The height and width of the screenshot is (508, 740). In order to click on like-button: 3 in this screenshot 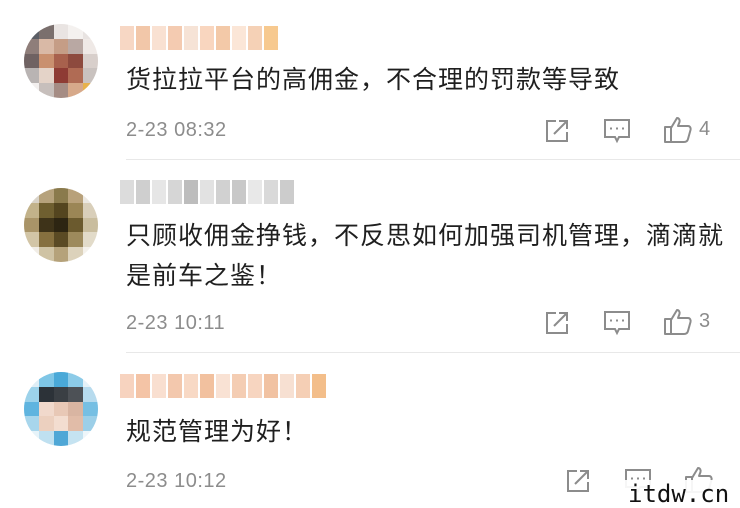, I will do `click(686, 321)`.